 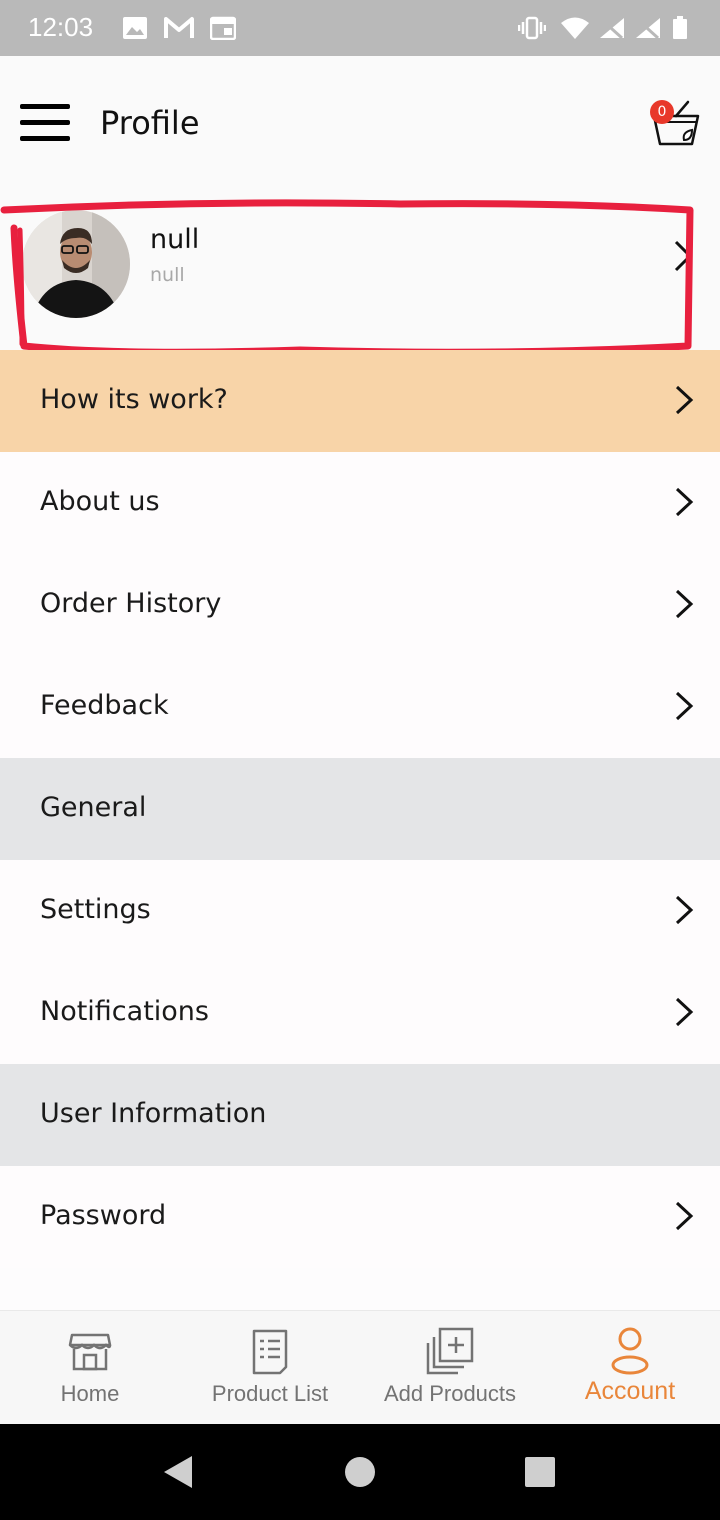 What do you see at coordinates (100, 501) in the screenshot?
I see `menu-label: About us` at bounding box center [100, 501].